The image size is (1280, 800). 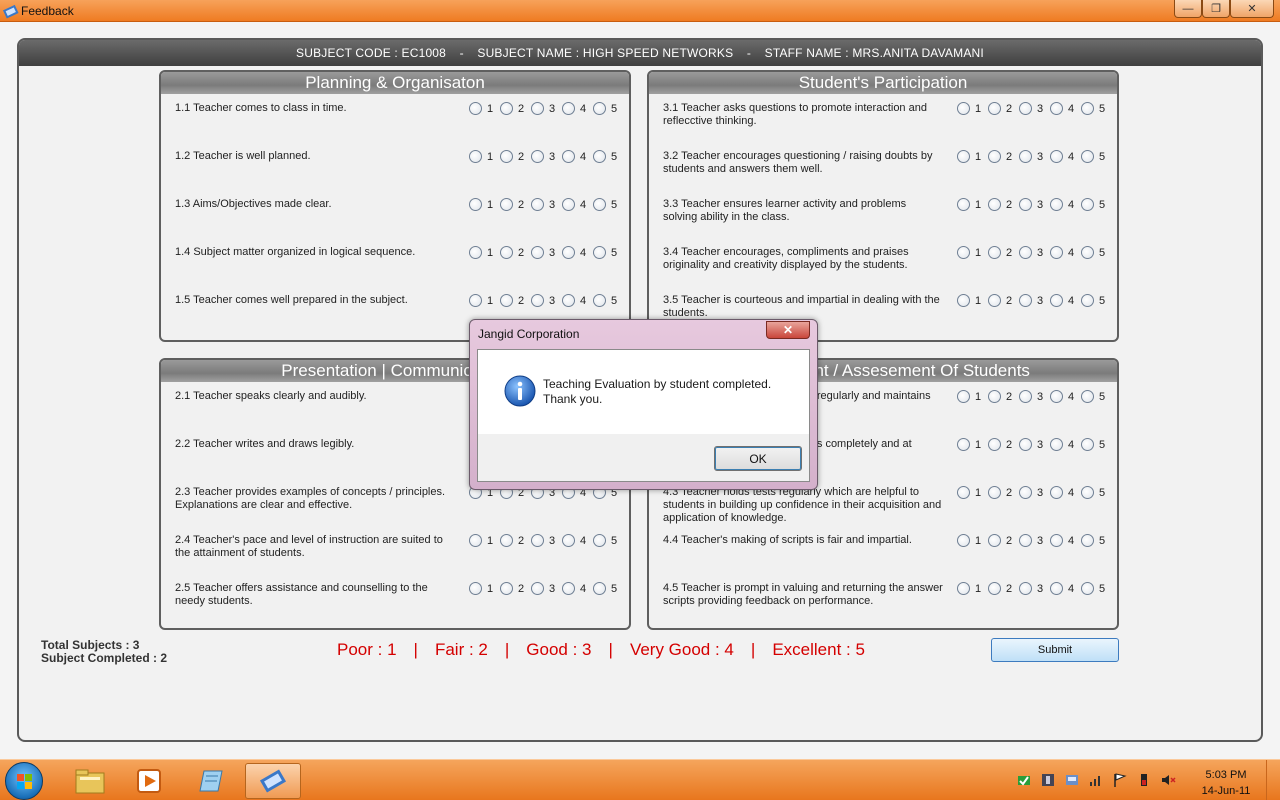 I want to click on device-tray-icon, so click(x=1072, y=780).